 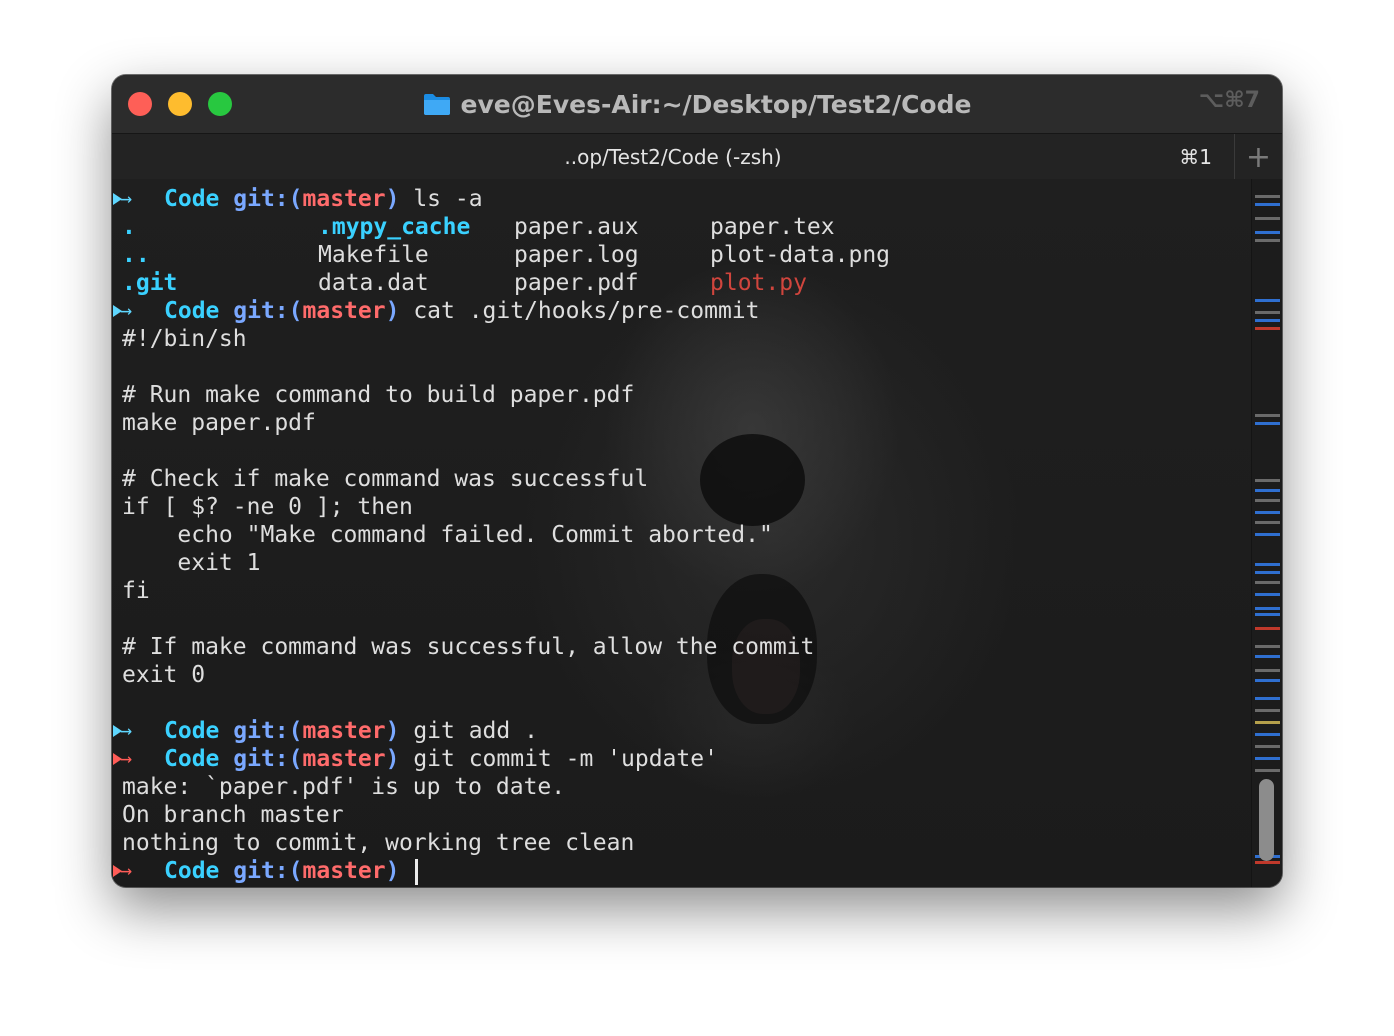 What do you see at coordinates (344, 787) in the screenshot?
I see `output-line: make: `paper.pdf' is up to date.` at bounding box center [344, 787].